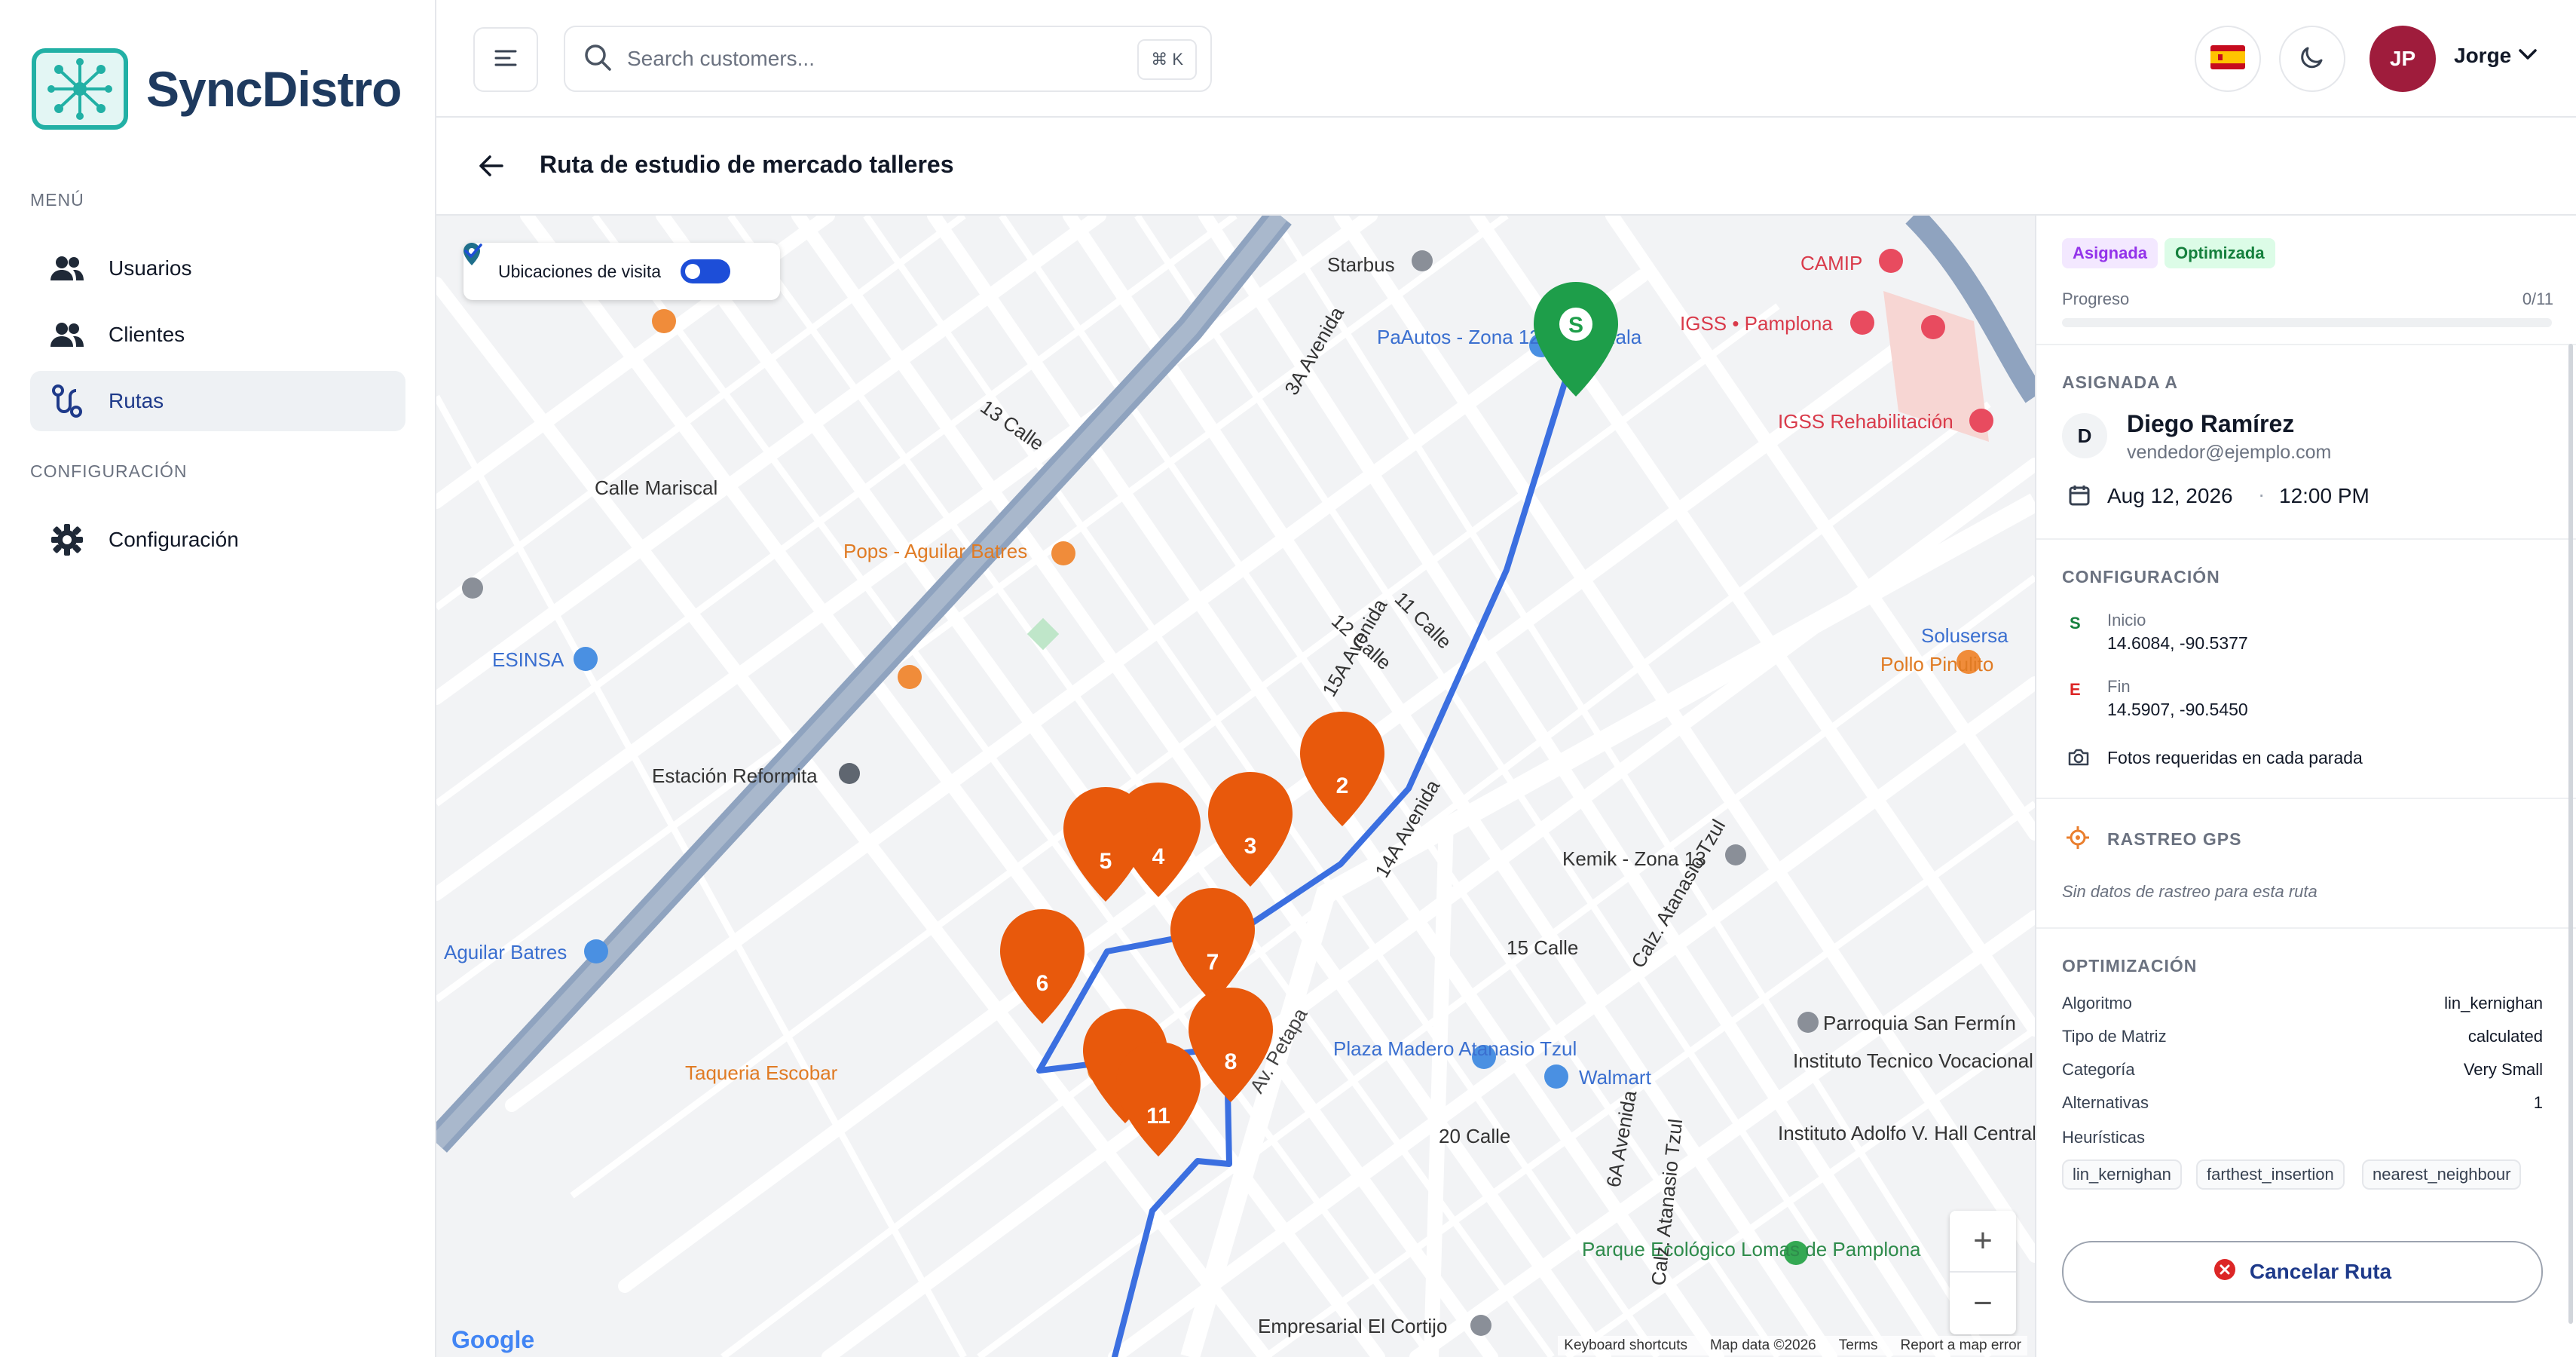 The image size is (2576, 1357). Describe the element at coordinates (1831, 263) in the screenshot. I see `map-label: CAMIP` at that location.